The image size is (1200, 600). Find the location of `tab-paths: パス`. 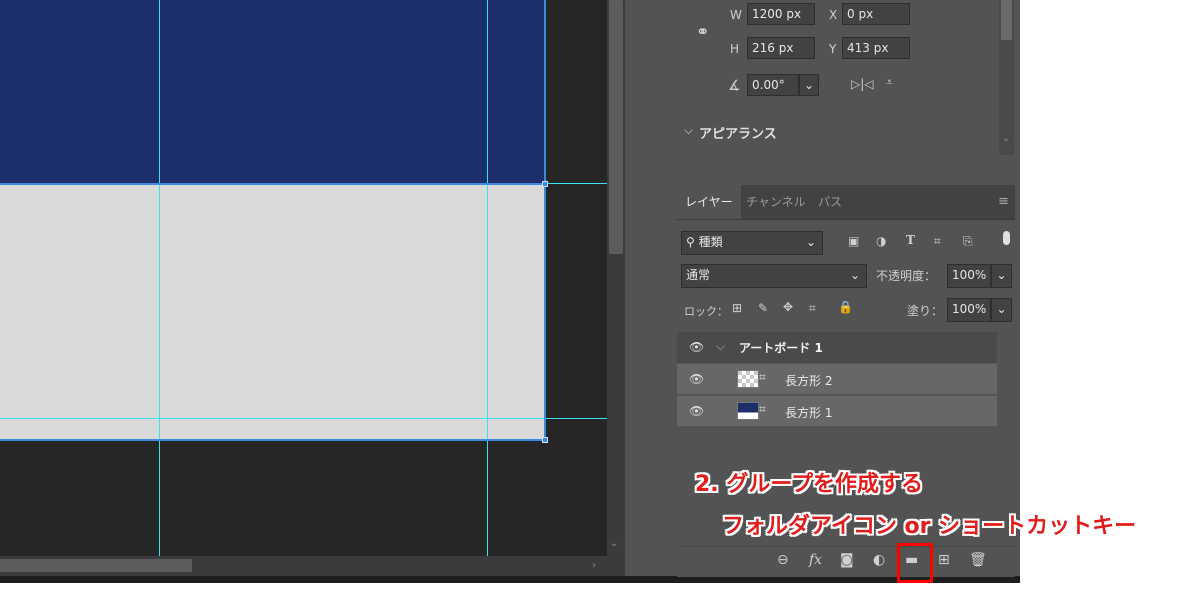

tab-paths: パス is located at coordinates (830, 202).